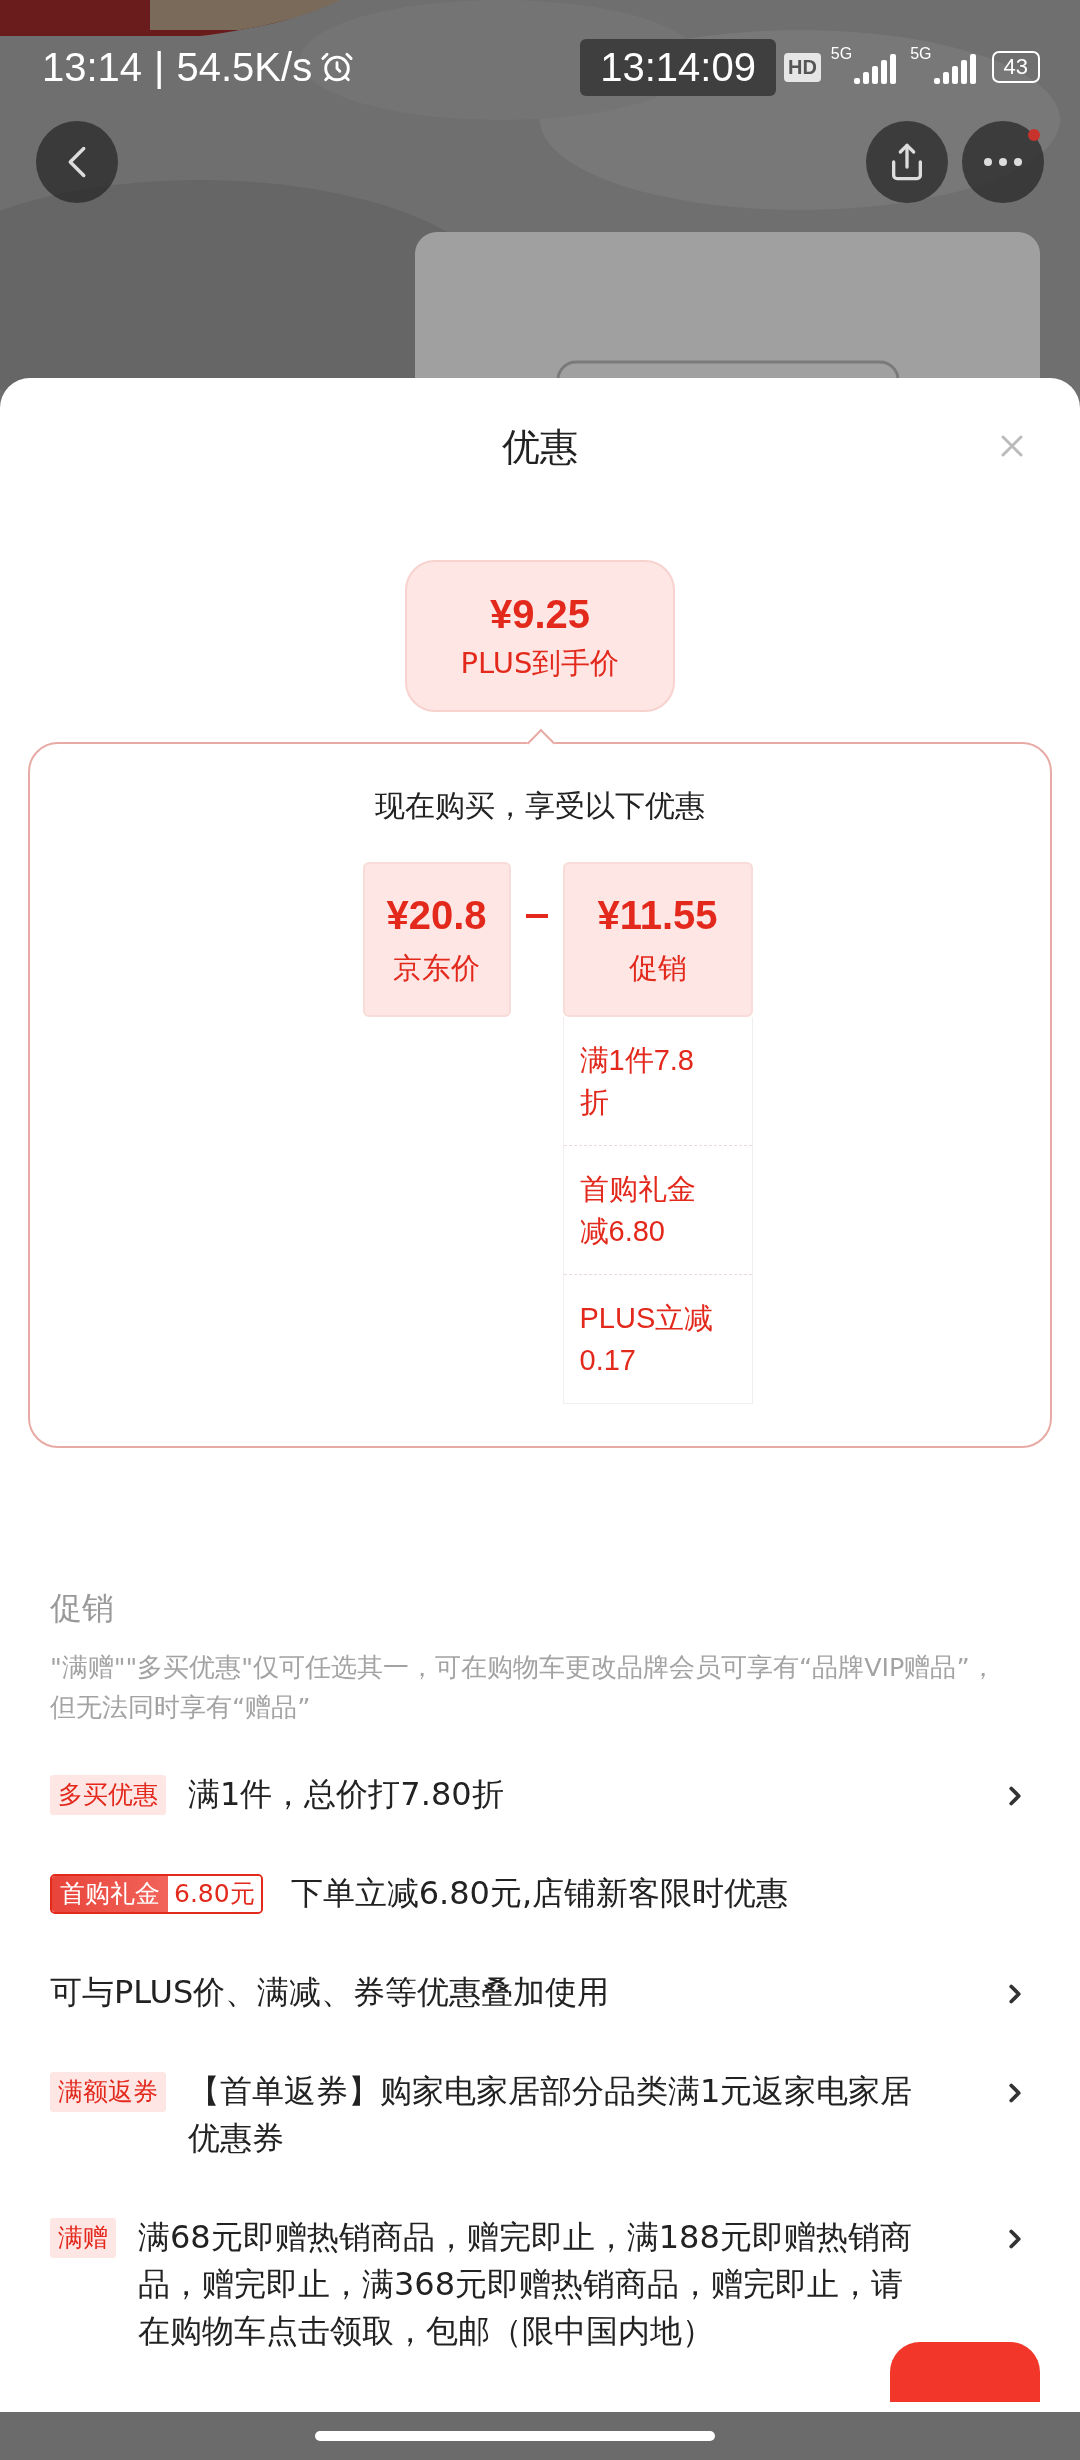 Image resolution: width=1080 pixels, height=2460 pixels. Describe the element at coordinates (657, 1209) in the screenshot. I see `promo-detail: 首购礼金减6.80` at that location.